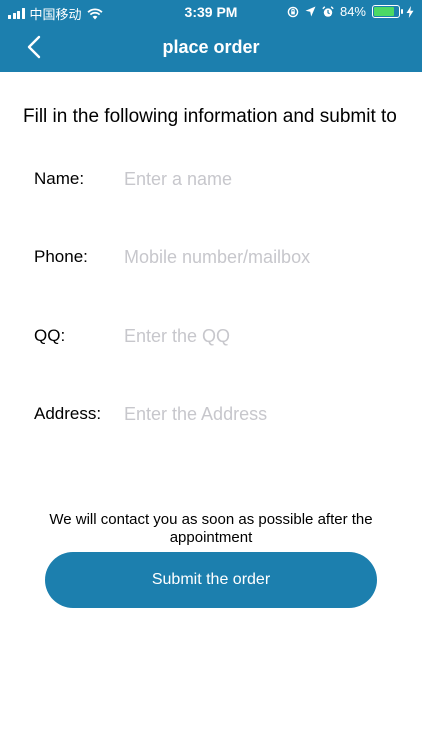  What do you see at coordinates (211, 580) in the screenshot?
I see `submit-order-button: Submit the order` at bounding box center [211, 580].